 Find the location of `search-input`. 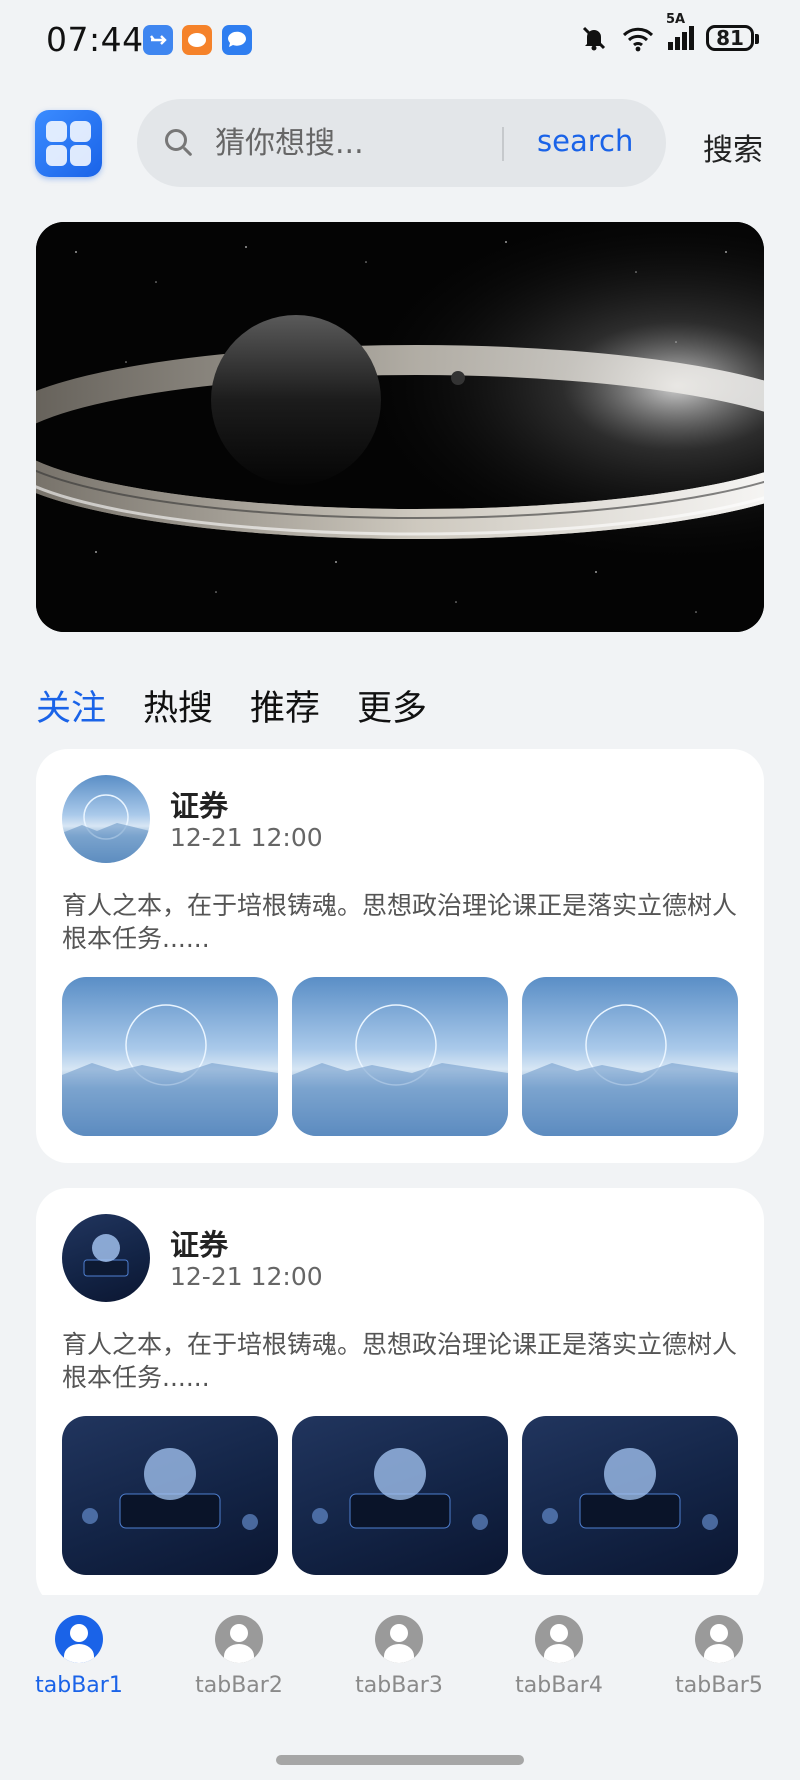

search-input is located at coordinates (355, 143).